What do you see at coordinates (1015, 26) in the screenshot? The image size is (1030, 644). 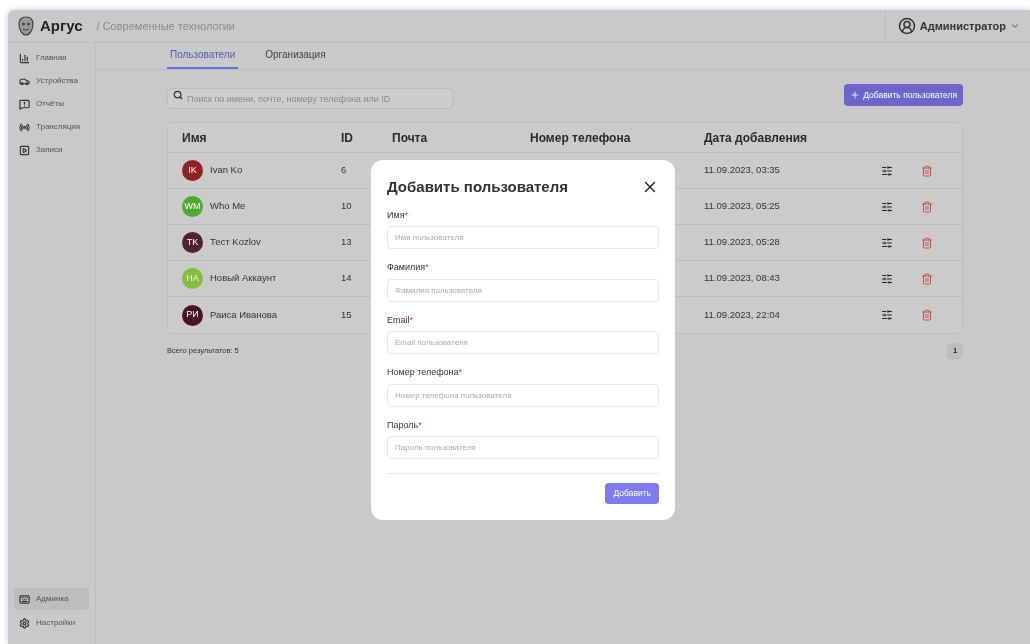 I see `chevron-down-icon` at bounding box center [1015, 26].